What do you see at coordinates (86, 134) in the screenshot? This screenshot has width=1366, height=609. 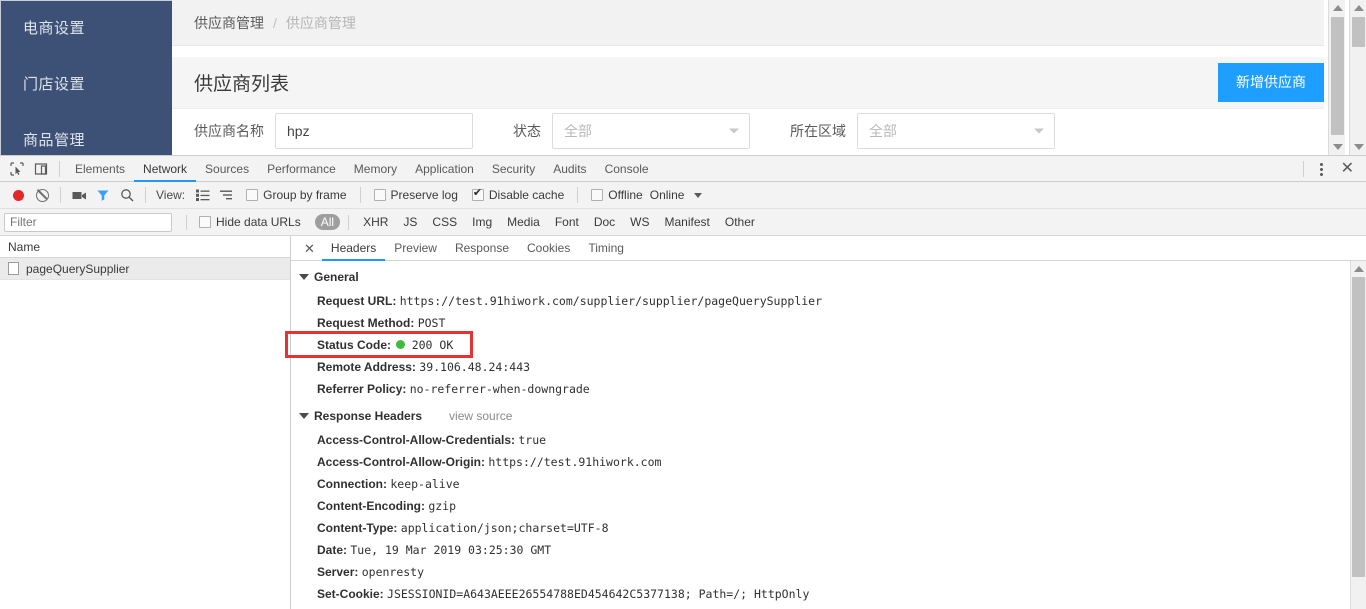 I see `sidebar-item-product-management: 商品管理` at bounding box center [86, 134].